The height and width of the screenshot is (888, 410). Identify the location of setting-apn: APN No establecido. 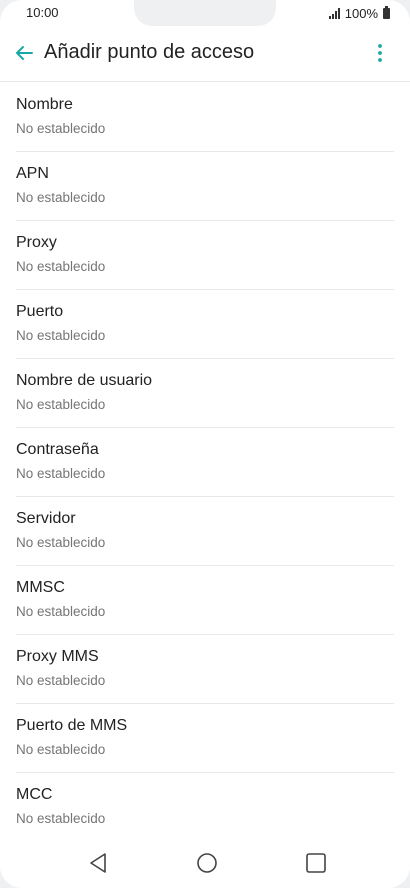
(205, 186).